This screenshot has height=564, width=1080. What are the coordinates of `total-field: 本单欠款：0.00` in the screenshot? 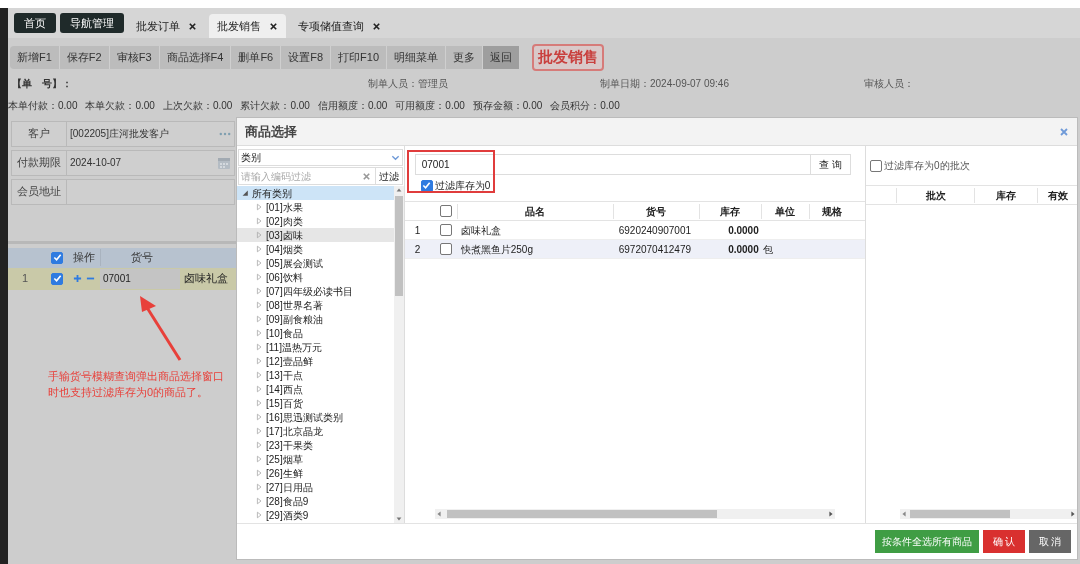 It's located at (120, 105).